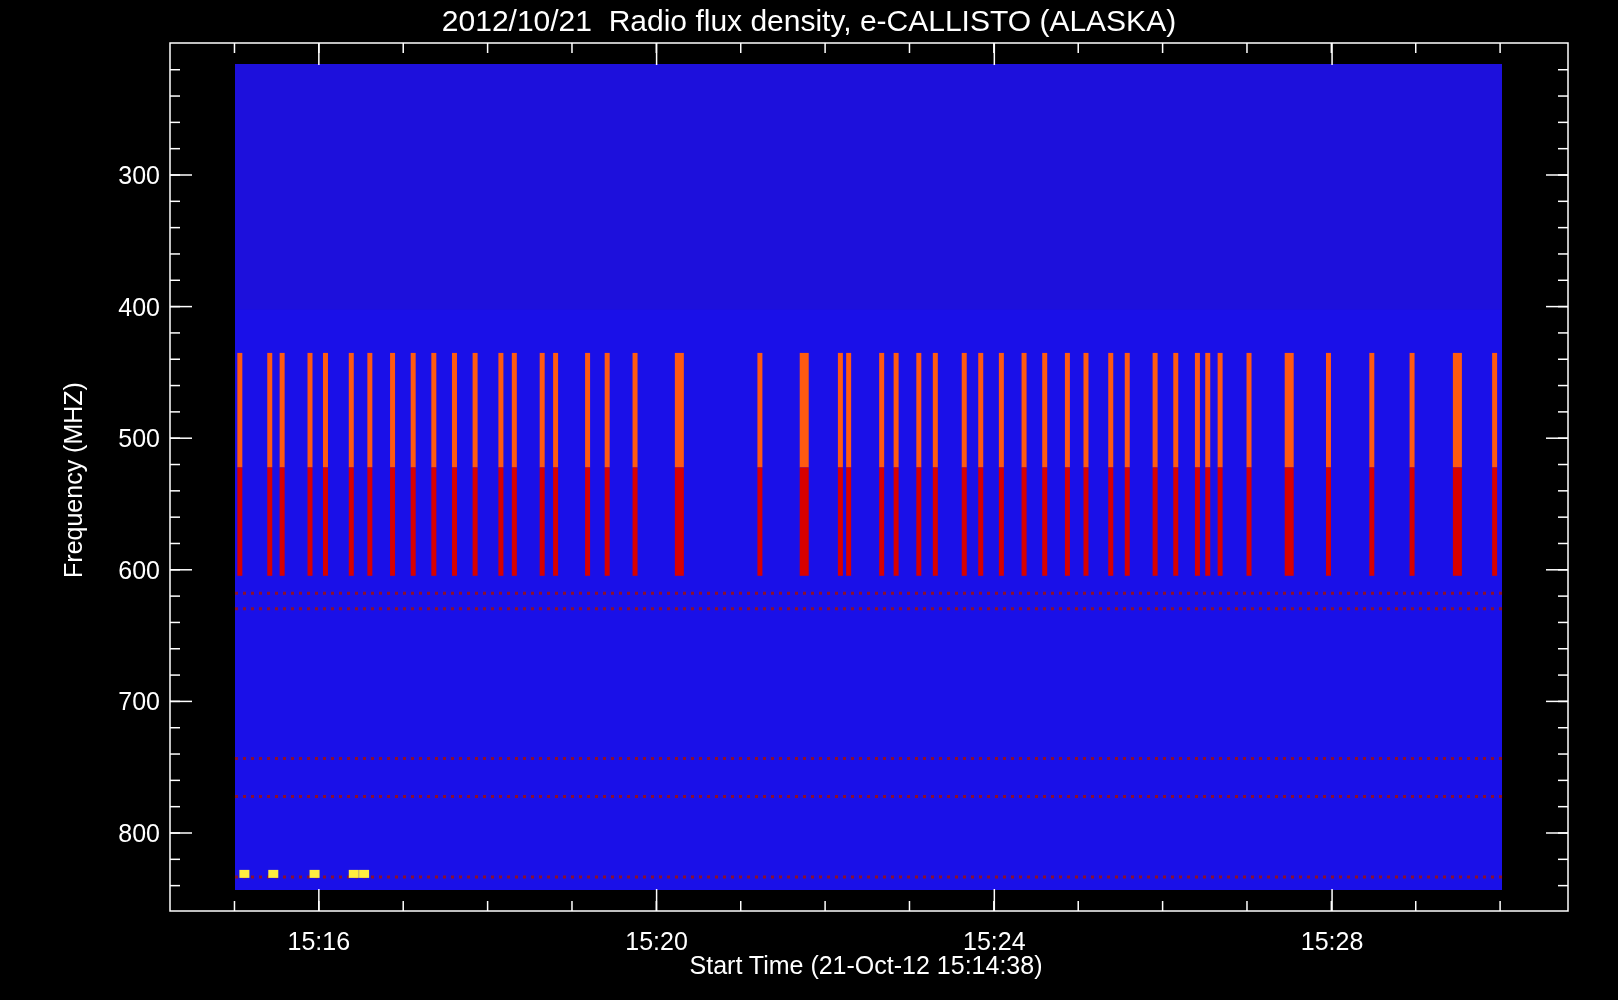  What do you see at coordinates (139, 175) in the screenshot?
I see `tick-label: 300` at bounding box center [139, 175].